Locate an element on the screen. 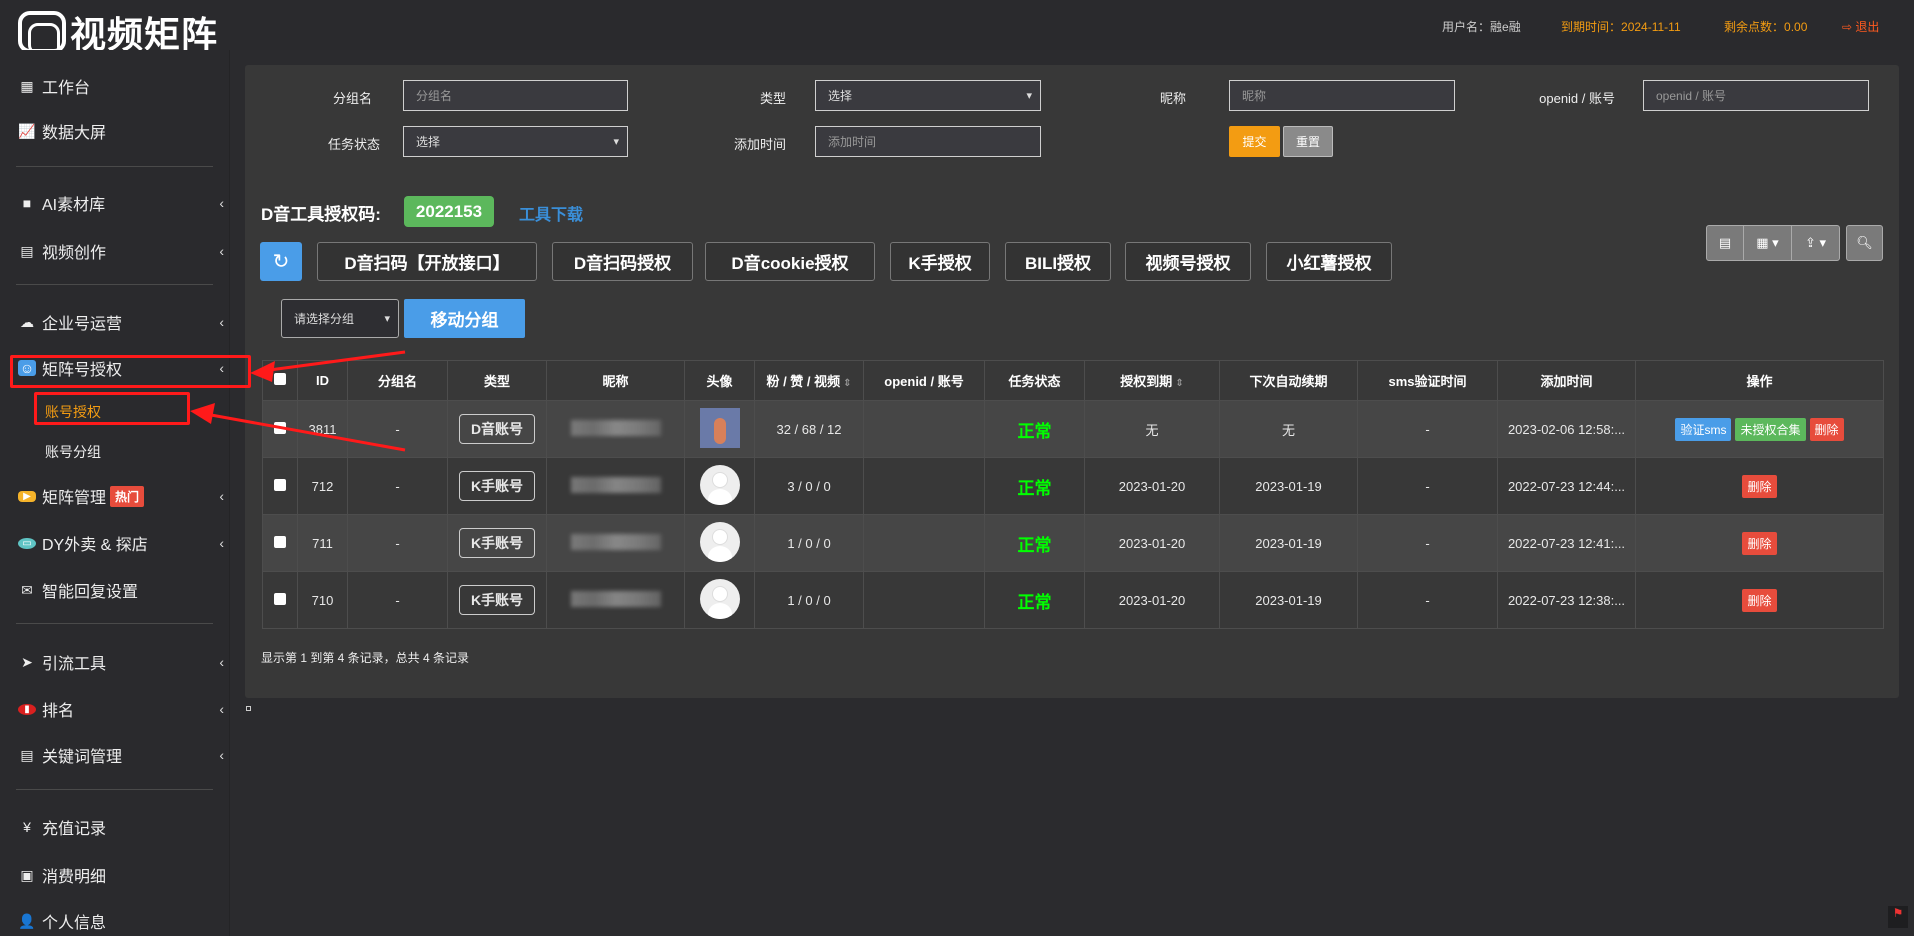  annotation-arrows is located at coordinates (298, 401).